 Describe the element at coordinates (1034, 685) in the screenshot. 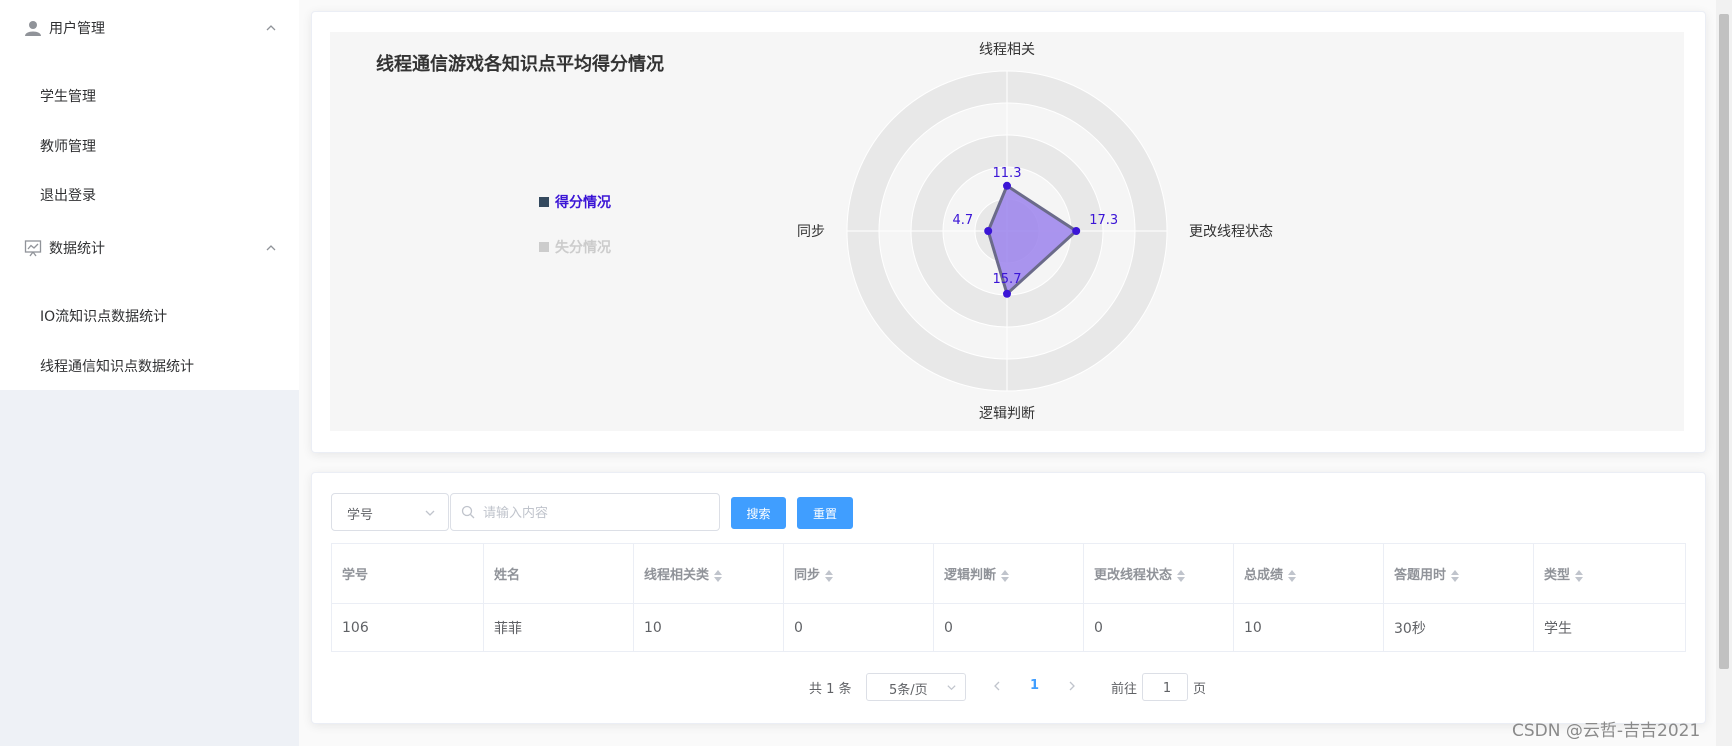

I see `page-number-current: 1` at that location.